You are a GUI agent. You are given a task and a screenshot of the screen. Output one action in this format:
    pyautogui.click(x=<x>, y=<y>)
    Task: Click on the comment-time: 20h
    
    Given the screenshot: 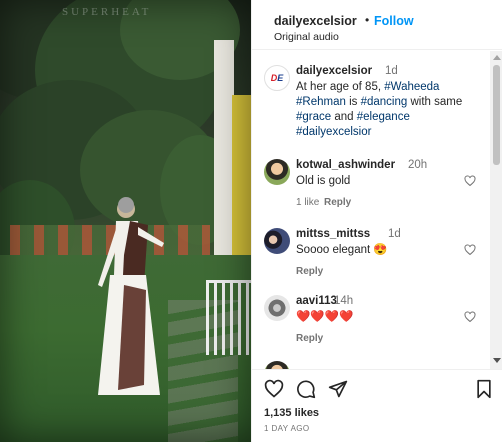 What is the action you would take?
    pyautogui.click(x=418, y=165)
    